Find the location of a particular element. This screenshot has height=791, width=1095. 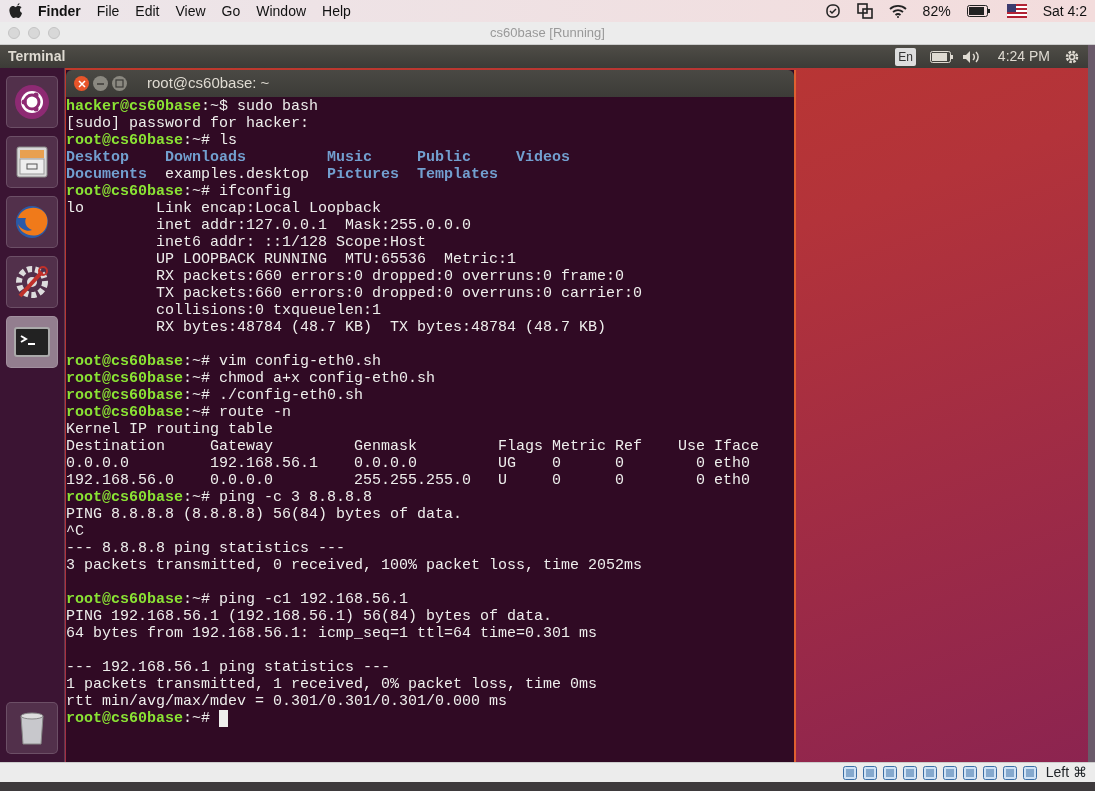

output-line: PING 8.8.8.8 (8.8.8.8) 56(84) bytes of data. is located at coordinates (264, 514).